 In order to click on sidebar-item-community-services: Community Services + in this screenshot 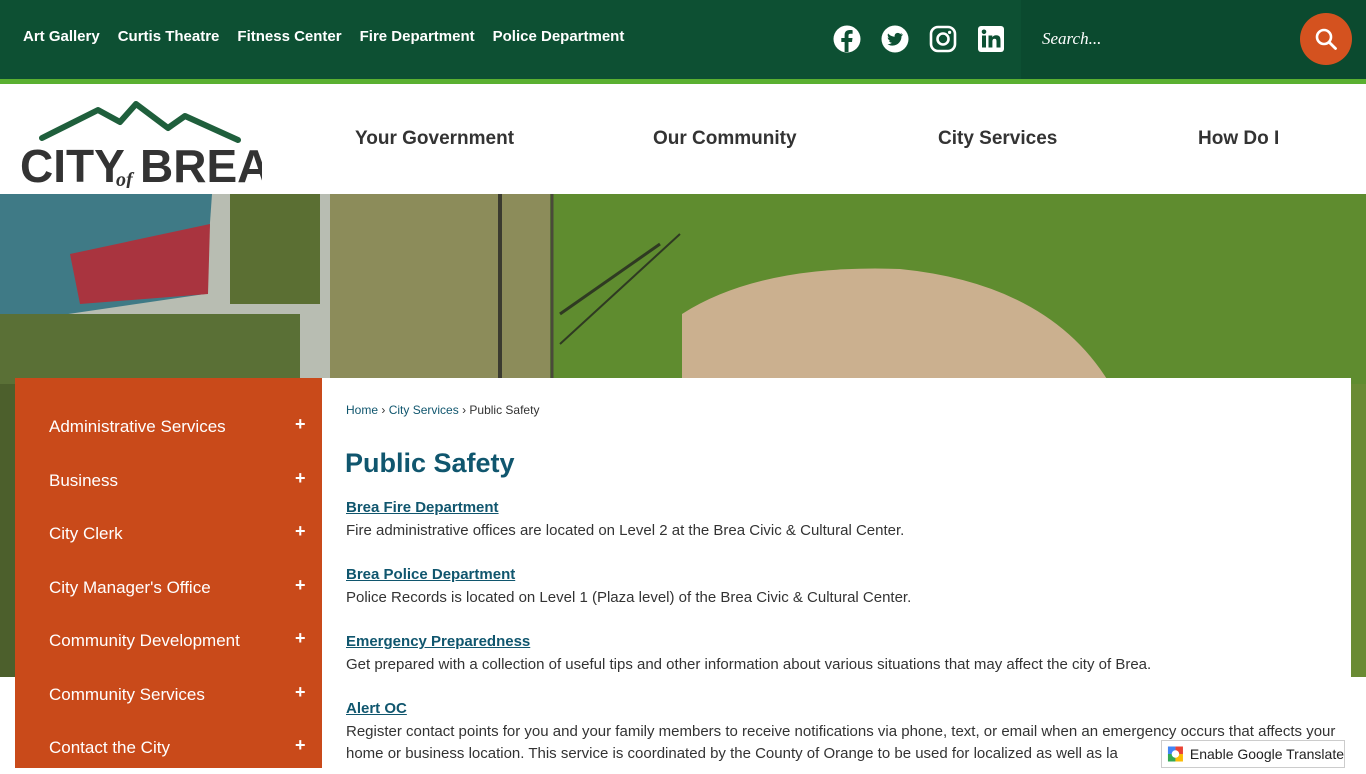, I will do `click(168, 694)`.